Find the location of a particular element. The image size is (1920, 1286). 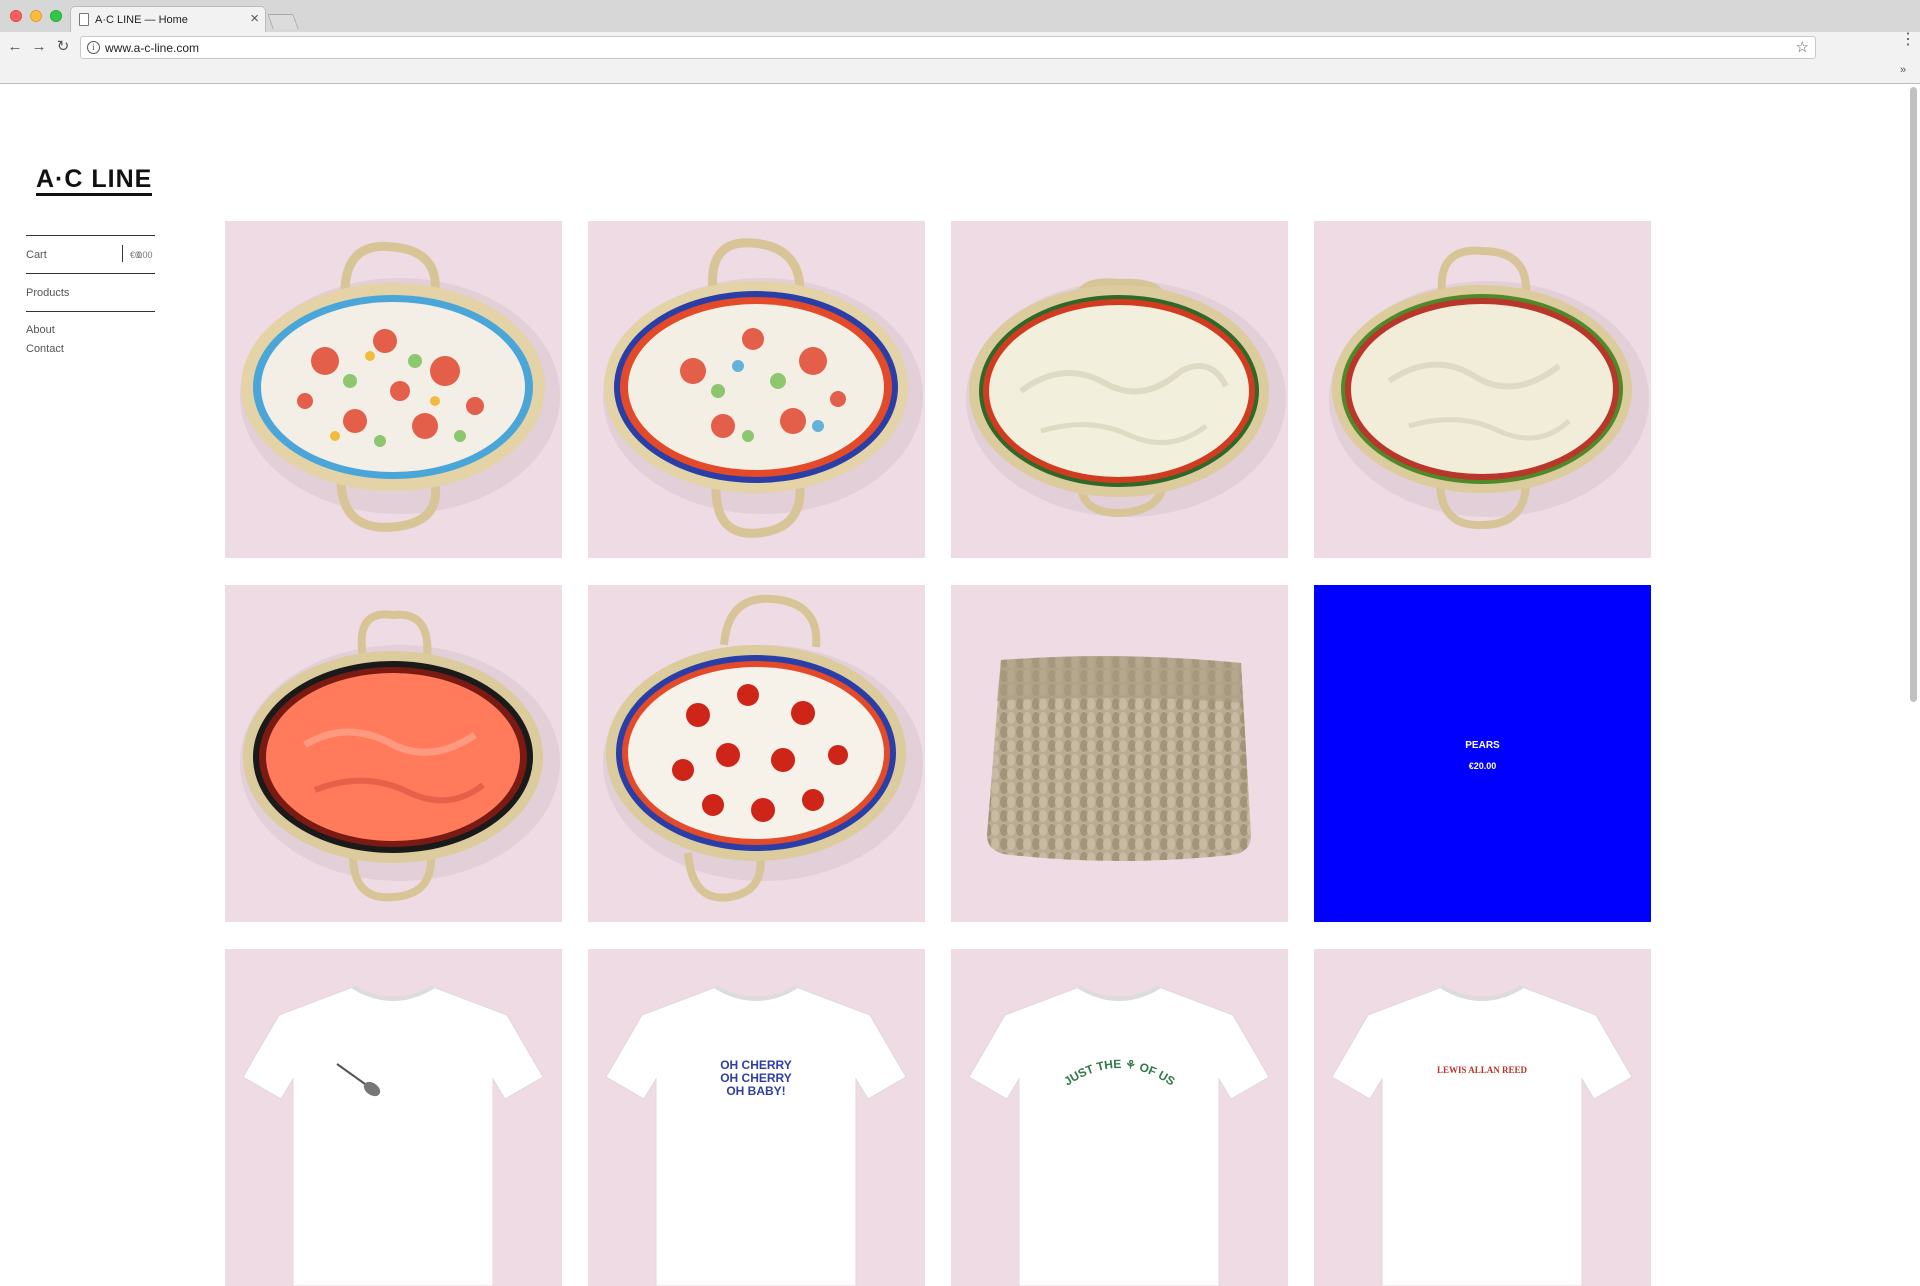

scrollbar-thumb is located at coordinates (1913, 394).